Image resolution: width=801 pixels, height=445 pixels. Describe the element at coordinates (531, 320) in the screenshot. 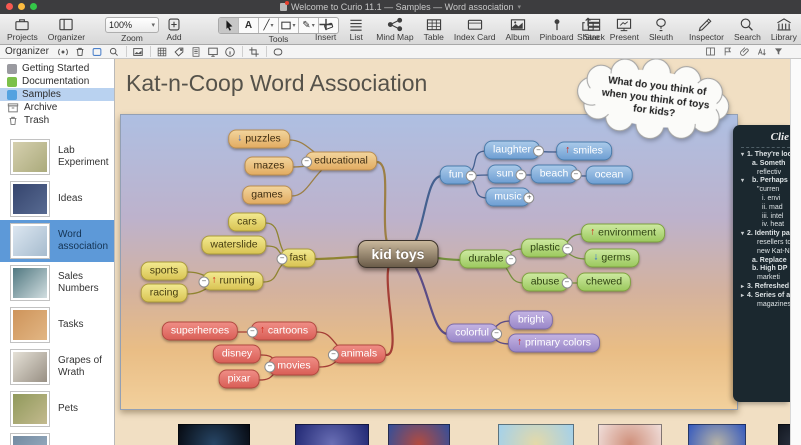

I see `mindmap-node-bright: bright` at that location.